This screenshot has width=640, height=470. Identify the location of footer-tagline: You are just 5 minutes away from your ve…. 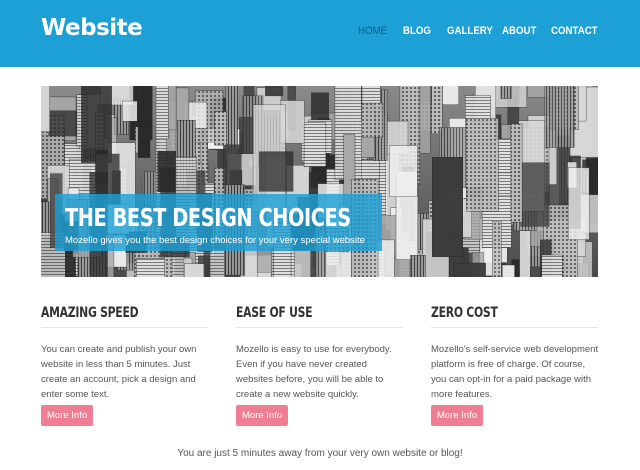
(320, 453).